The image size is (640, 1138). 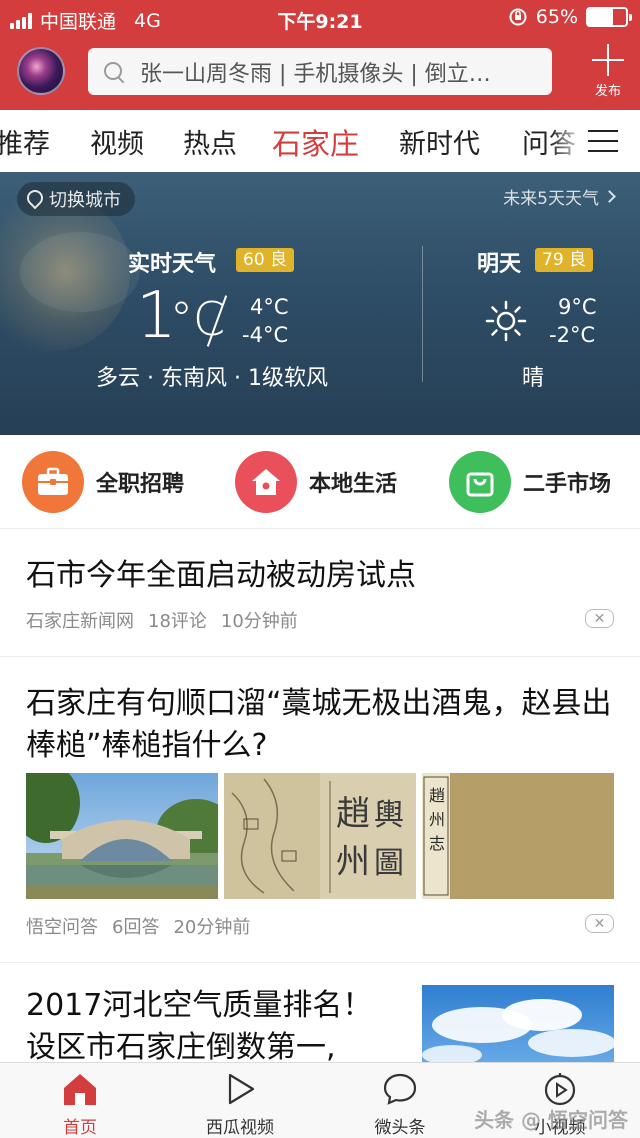 I want to click on tab-recommend: 推荐, so click(x=25, y=141).